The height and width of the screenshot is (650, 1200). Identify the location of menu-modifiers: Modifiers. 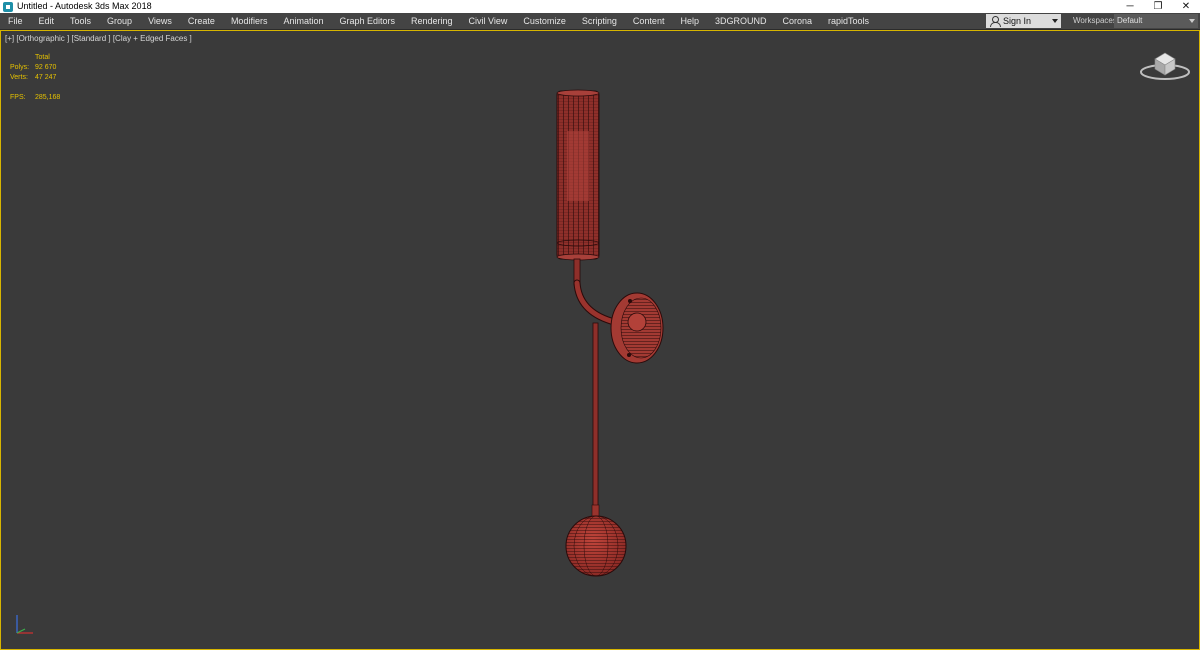
(249, 21).